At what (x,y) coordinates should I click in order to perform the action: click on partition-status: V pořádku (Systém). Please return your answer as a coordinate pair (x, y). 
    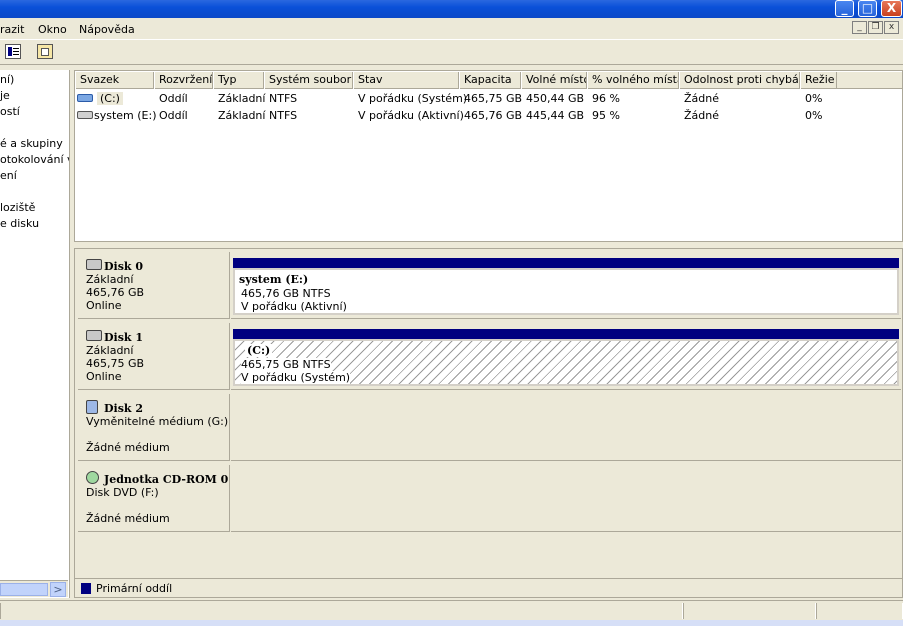
    Looking at the image, I should click on (296, 377).